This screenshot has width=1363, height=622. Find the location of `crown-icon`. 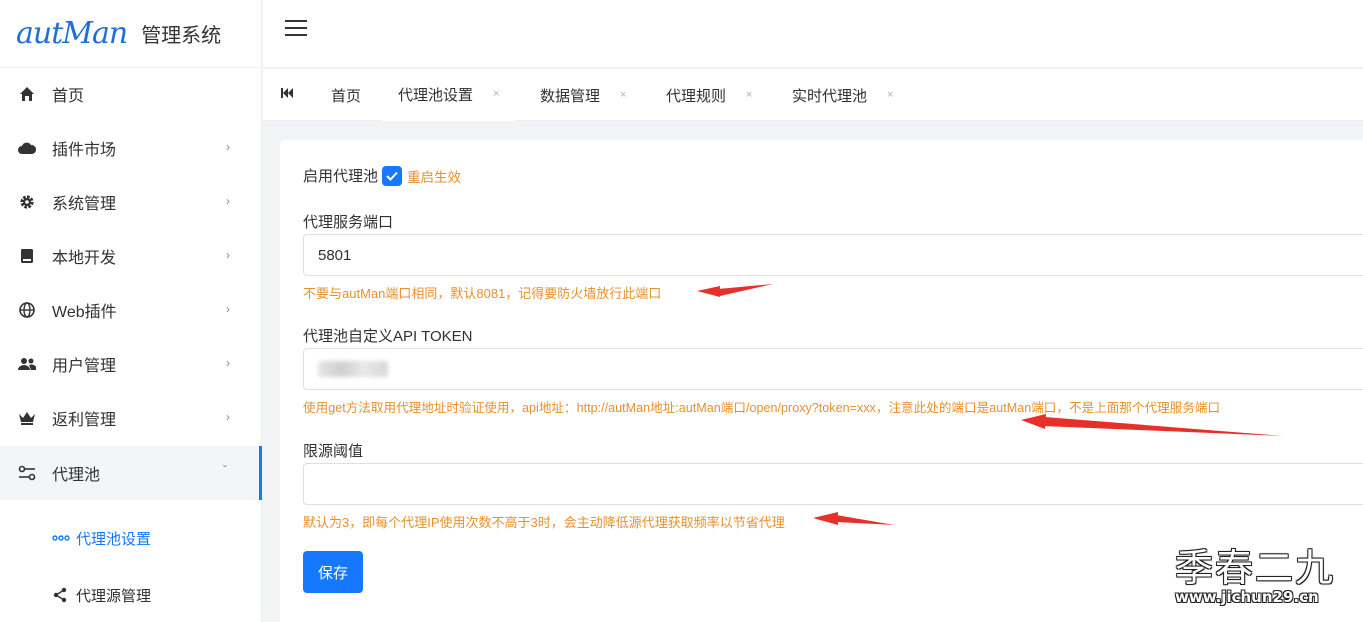

crown-icon is located at coordinates (27, 418).